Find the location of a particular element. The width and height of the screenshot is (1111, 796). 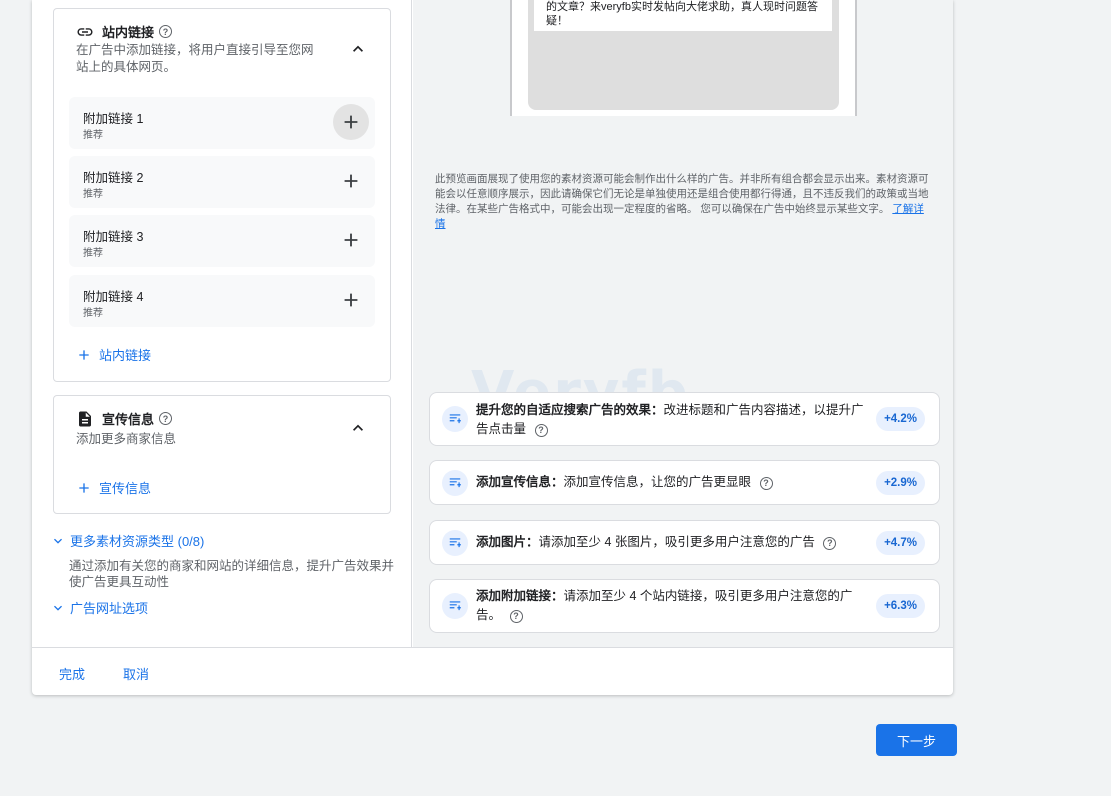

recommendation-body: 添加宣传信息，让您的广告更显眼 is located at coordinates (657, 482).